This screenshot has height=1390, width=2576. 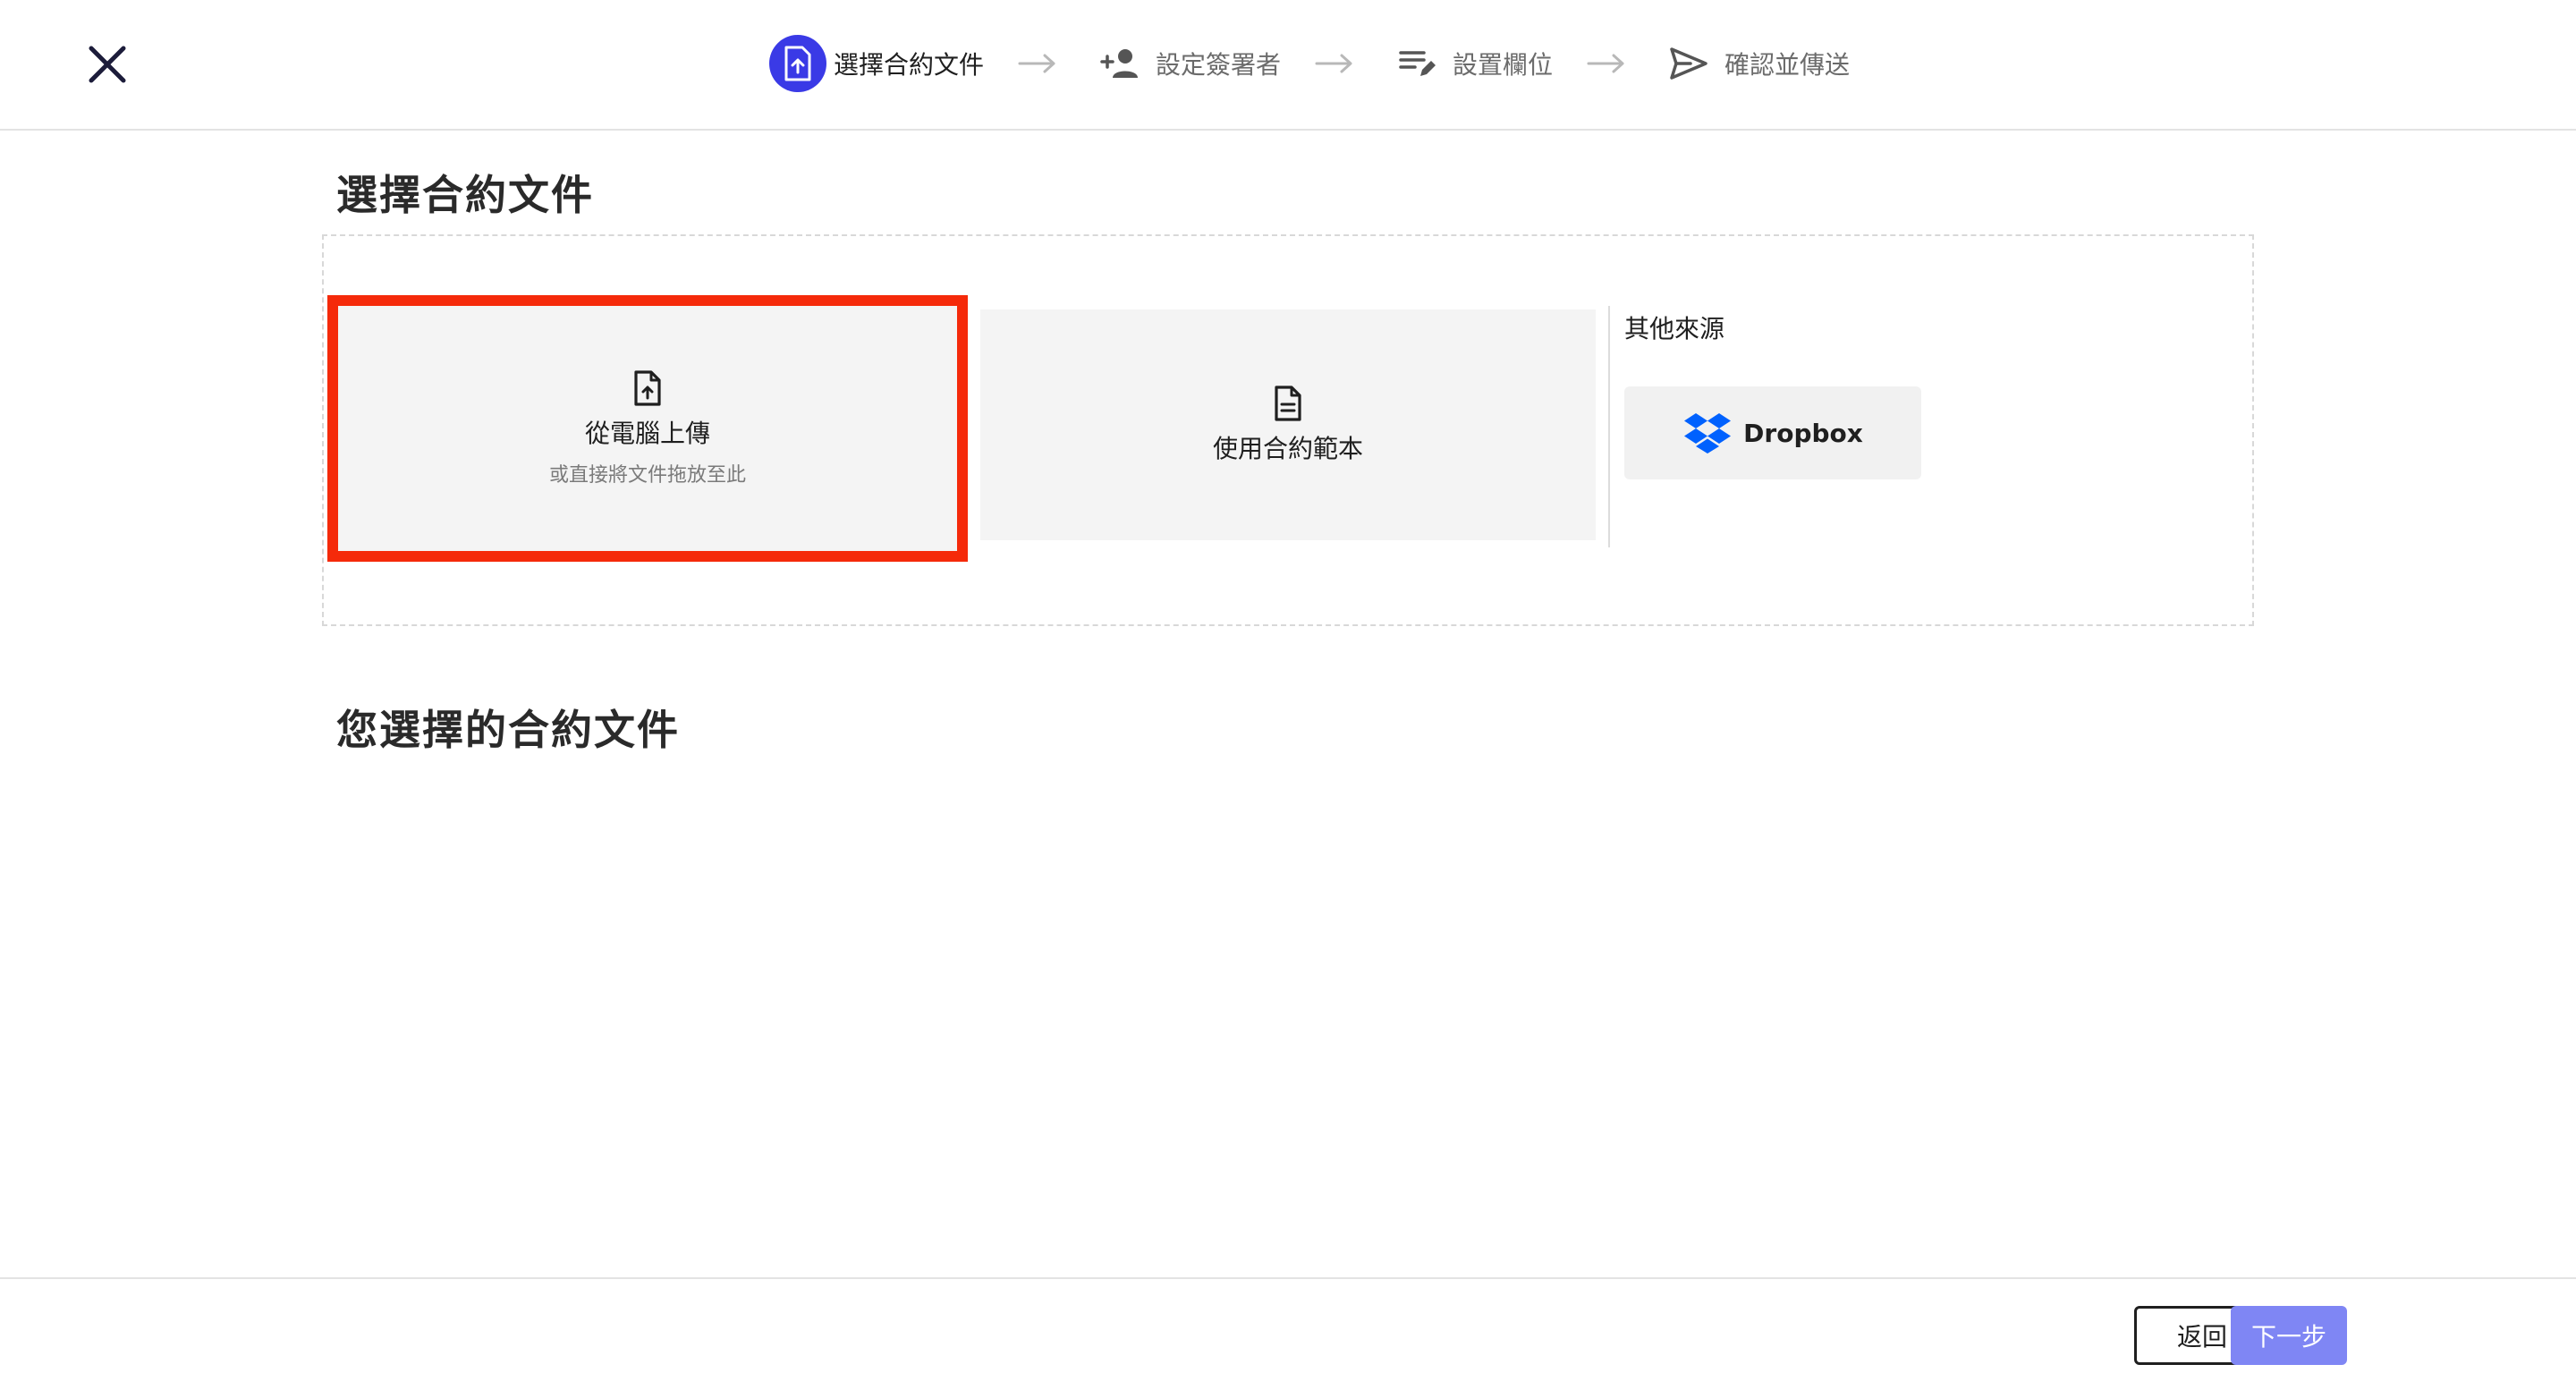 I want to click on step-confirm-send: 確認並傳送, so click(x=1755, y=63).